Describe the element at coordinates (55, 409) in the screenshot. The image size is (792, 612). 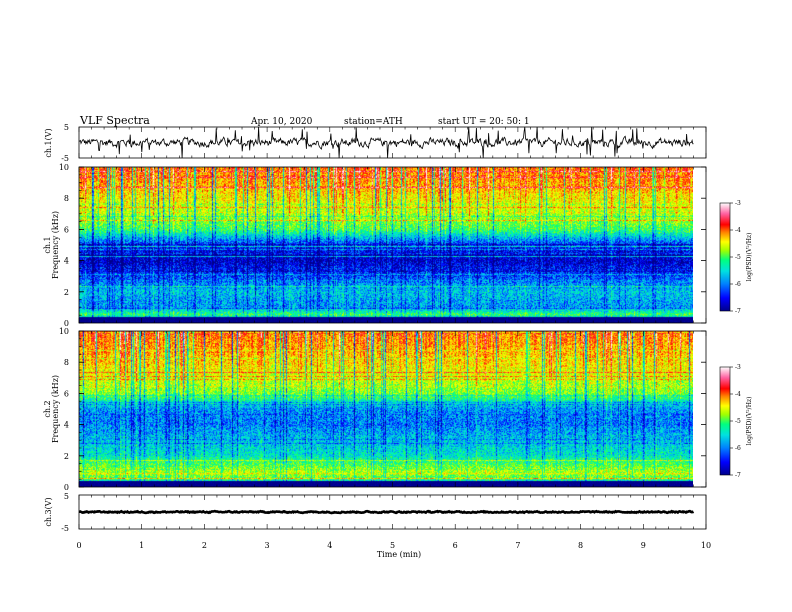
I see `ch2-freq-label: Frequency (kHz)` at that location.